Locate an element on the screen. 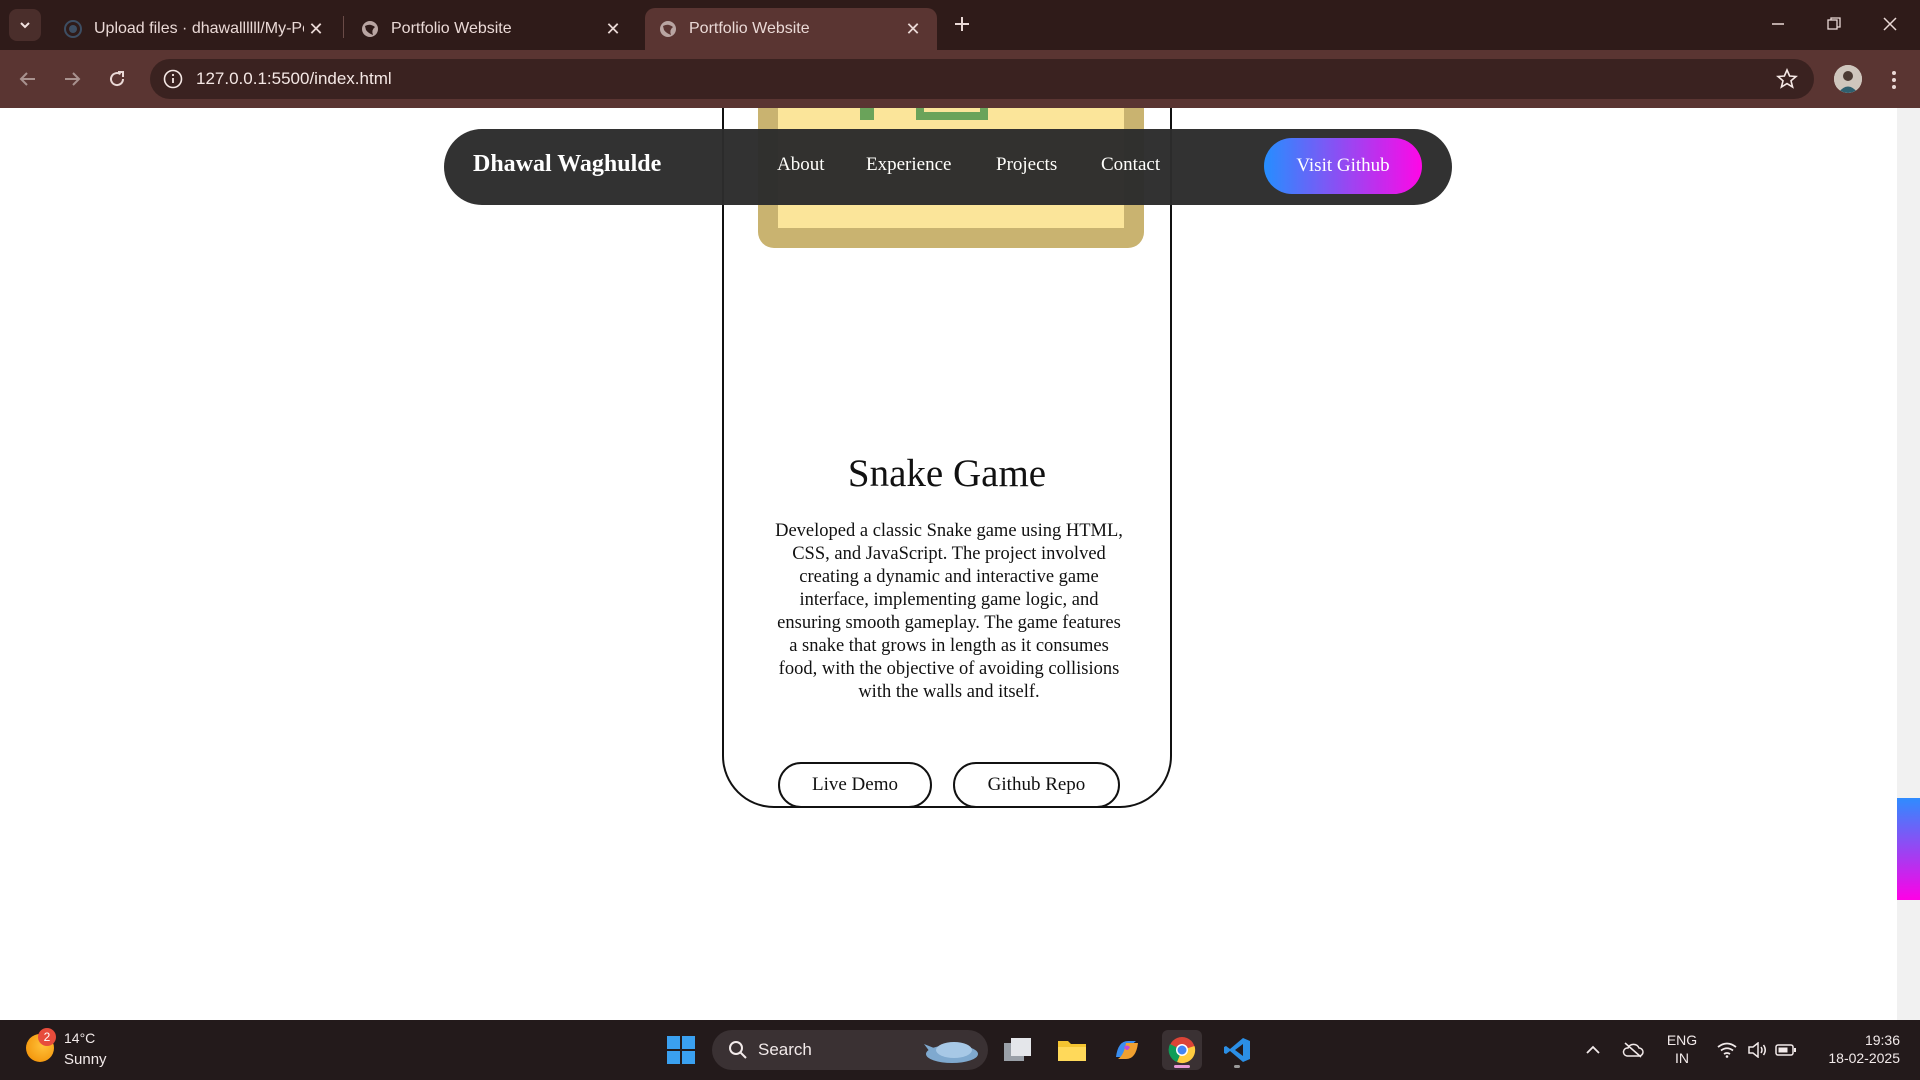 This screenshot has height=1080, width=1920. chevron-down-icon is located at coordinates (25, 25).